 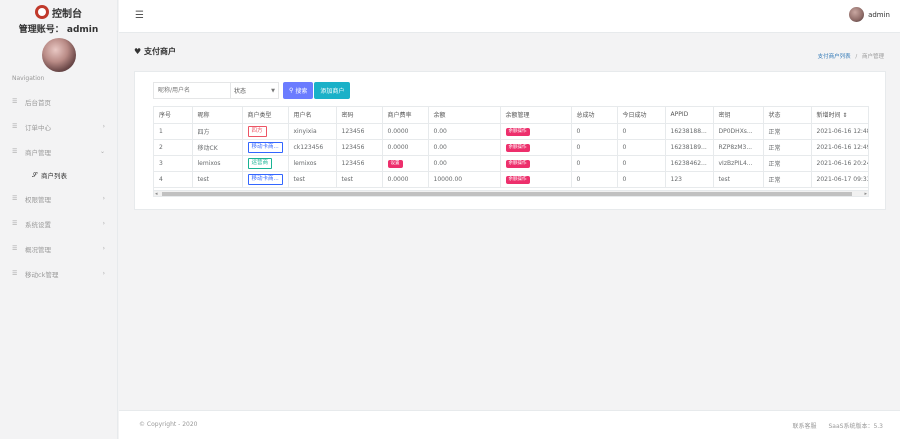 I want to click on logo-icon, so click(x=42, y=12).